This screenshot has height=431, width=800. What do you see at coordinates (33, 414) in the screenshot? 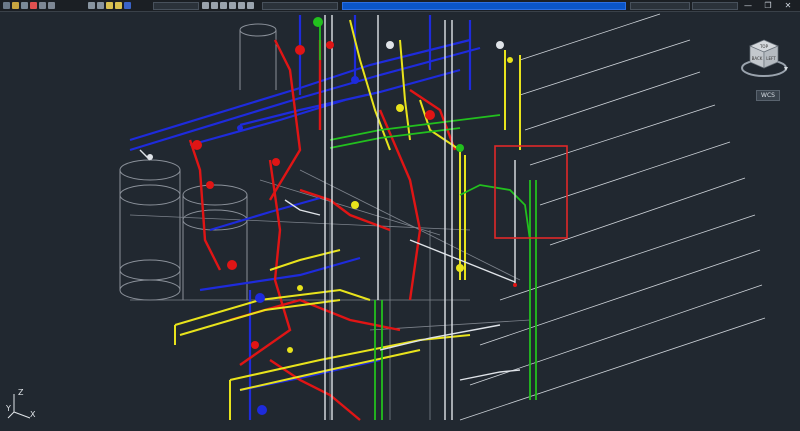
I see `ucs-x-label: X` at bounding box center [33, 414].